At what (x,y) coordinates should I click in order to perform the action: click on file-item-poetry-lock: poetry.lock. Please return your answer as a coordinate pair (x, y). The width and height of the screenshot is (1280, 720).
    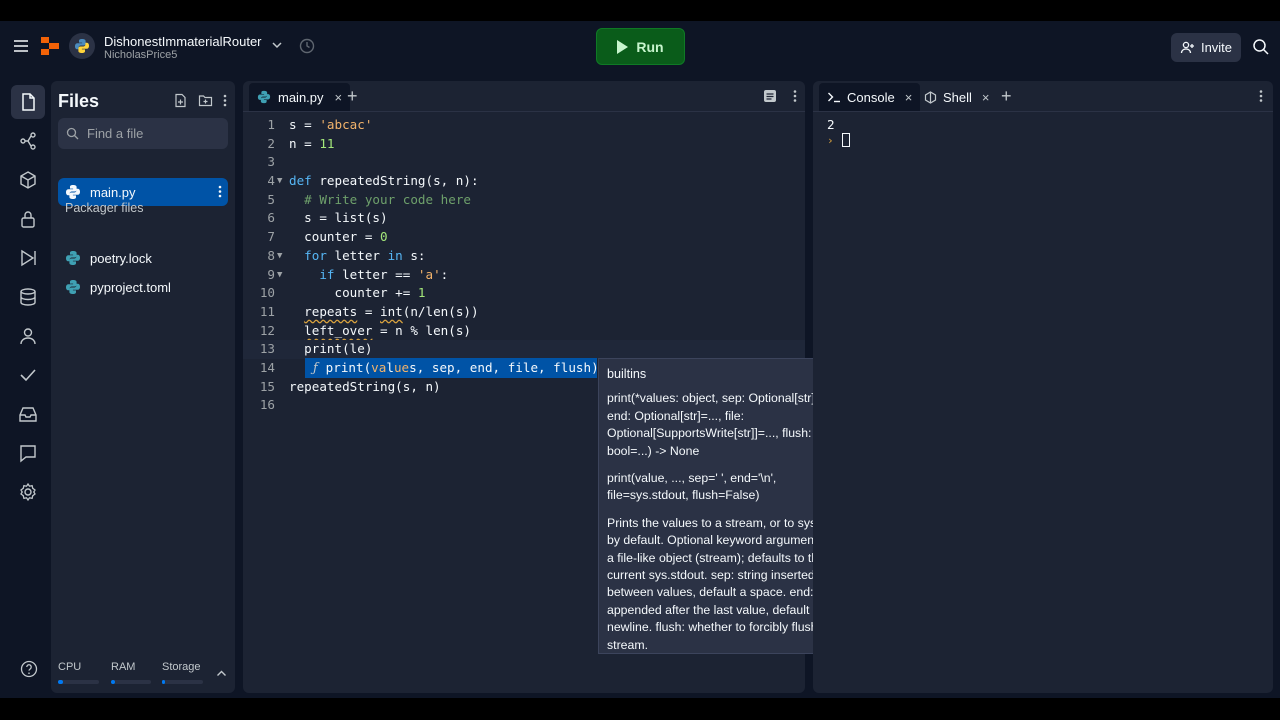
    Looking at the image, I should click on (143, 258).